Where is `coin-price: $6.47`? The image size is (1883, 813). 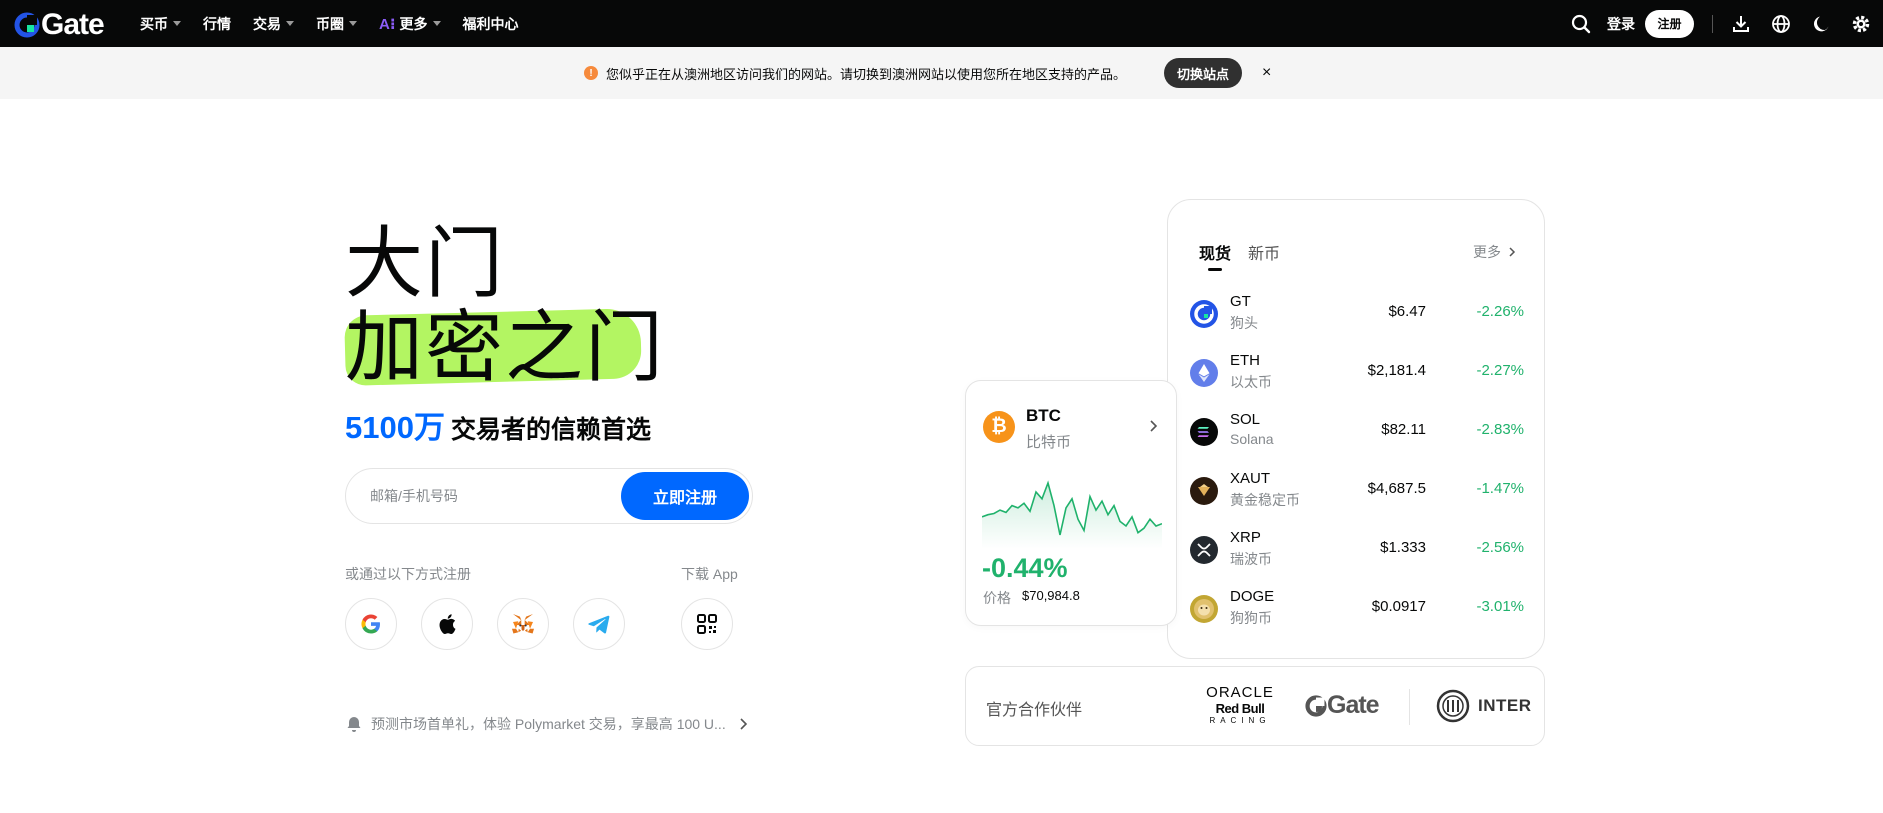 coin-price: $6.47 is located at coordinates (1407, 311).